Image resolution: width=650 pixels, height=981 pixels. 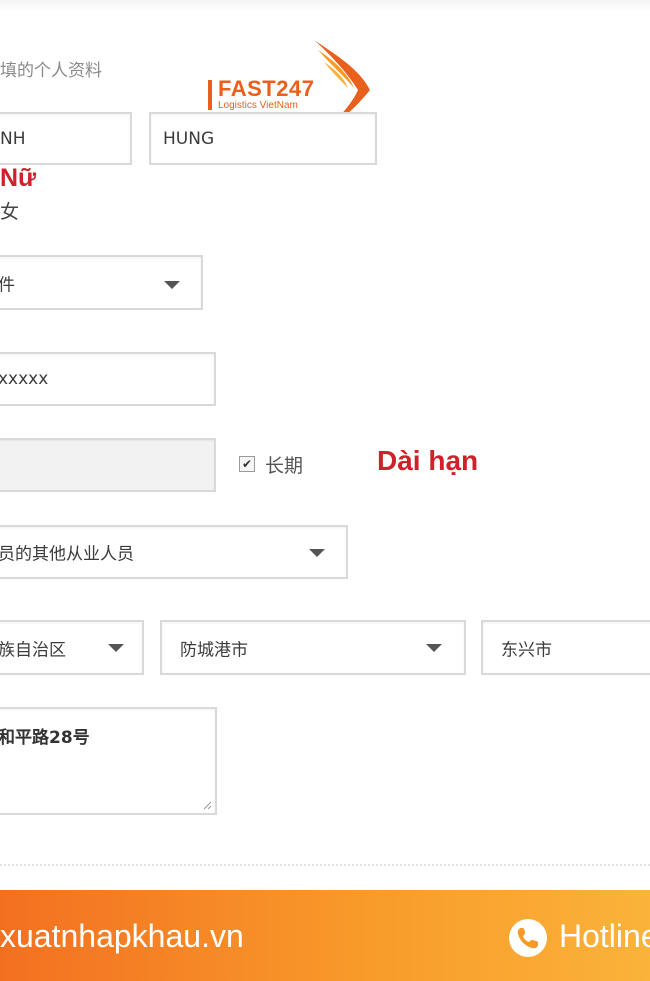 I want to click on resize-grip-icon, so click(x=207, y=805).